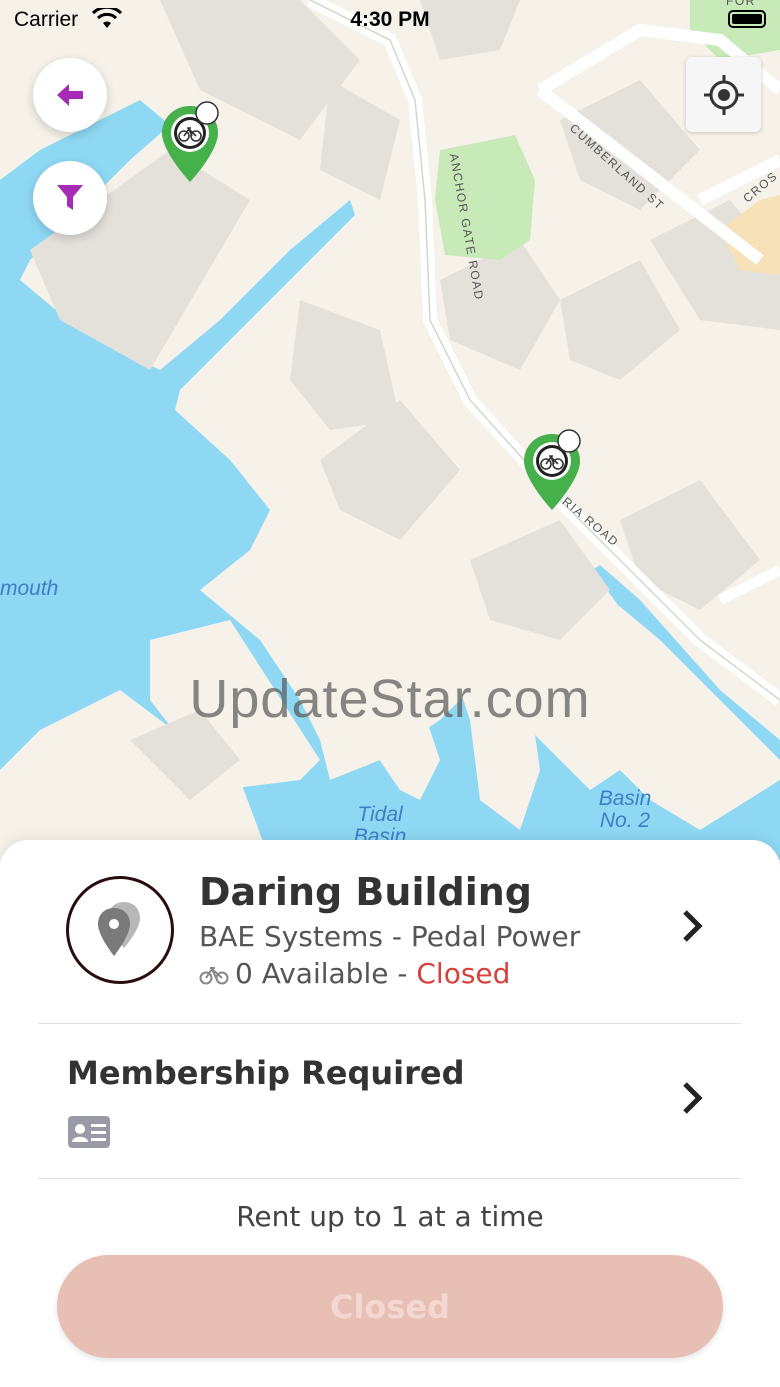  I want to click on bike-icon, so click(214, 975).